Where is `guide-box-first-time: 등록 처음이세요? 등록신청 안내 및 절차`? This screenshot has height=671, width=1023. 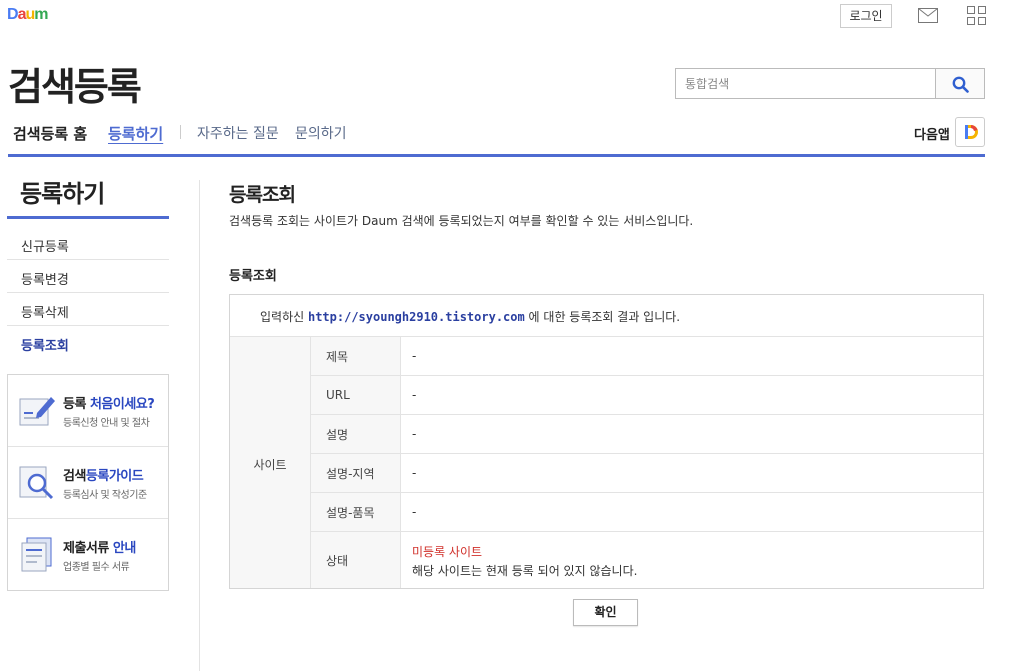 guide-box-first-time: 등록 처음이세요? 등록신청 안내 및 절차 is located at coordinates (88, 411).